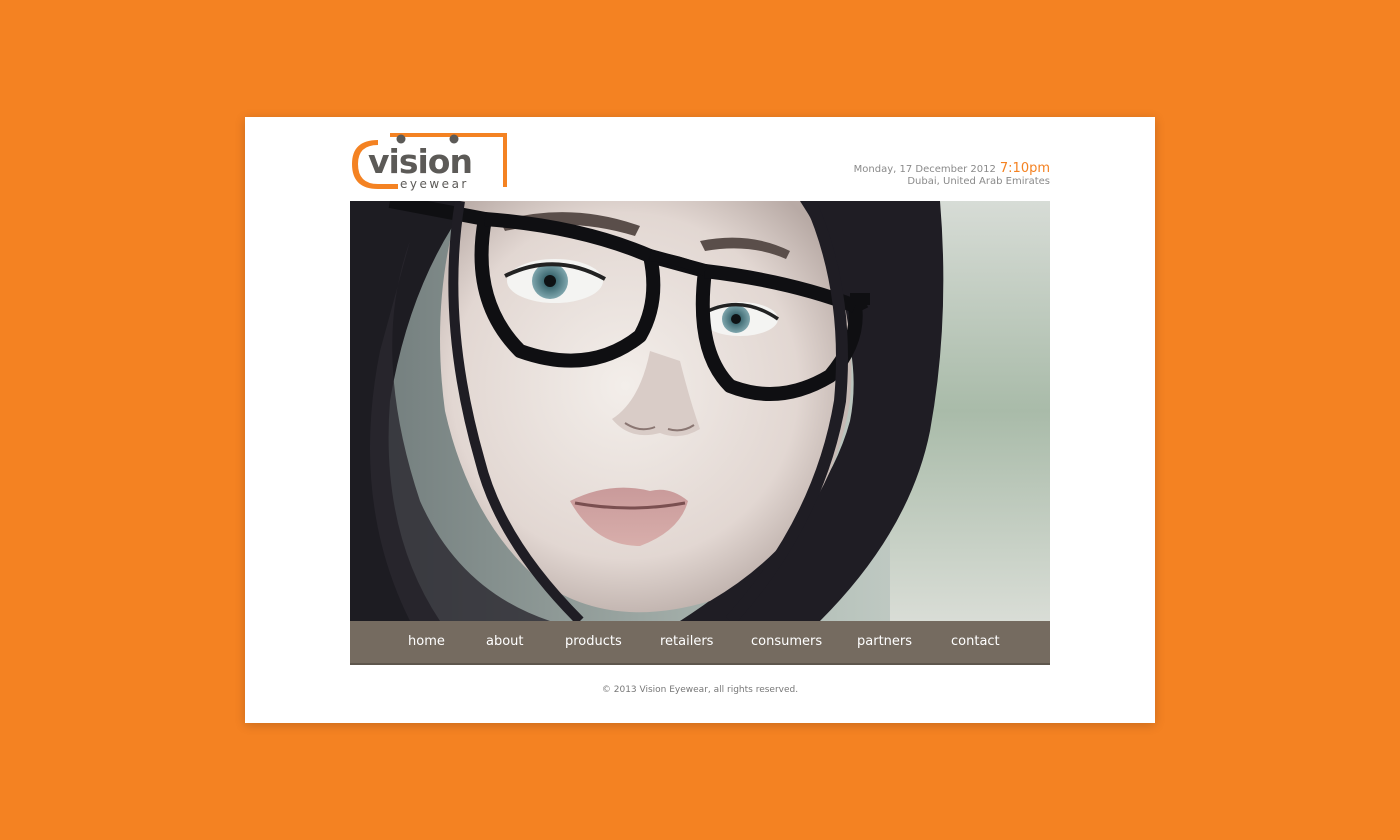 Image resolution: width=1400 pixels, height=840 pixels. Describe the element at coordinates (420, 161) in the screenshot. I see `logo-wordmark: vision` at that location.